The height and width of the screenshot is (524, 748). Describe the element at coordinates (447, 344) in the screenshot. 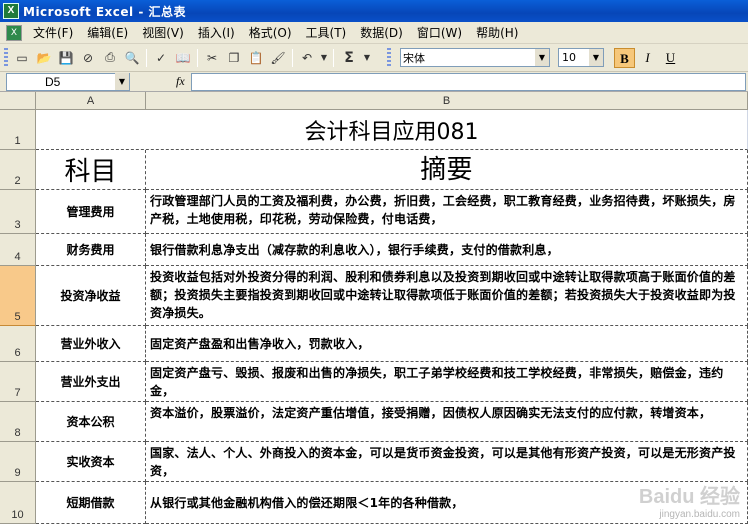

I see `summary-cell: 固定资产盘盈和出售净收入，罚款收入，` at that location.